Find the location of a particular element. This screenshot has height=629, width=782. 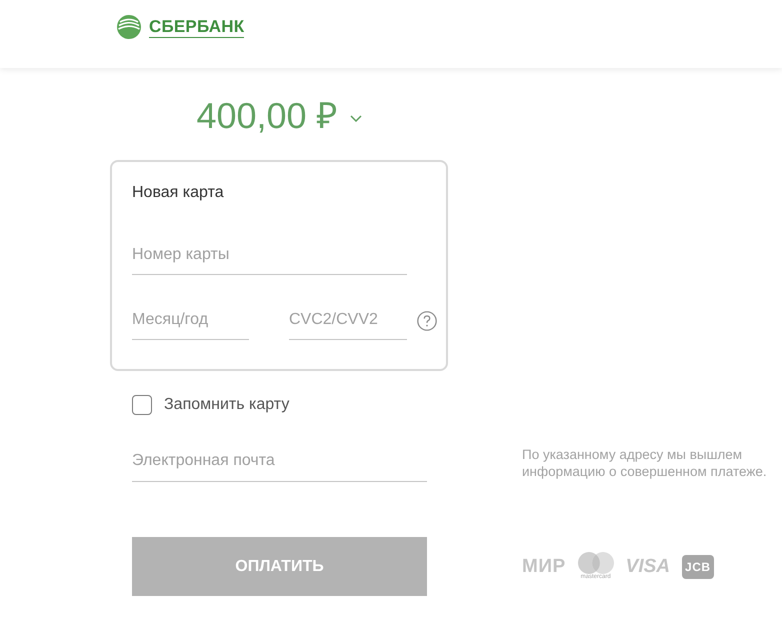

remember-card-label: Запомнить карту is located at coordinates (227, 405).